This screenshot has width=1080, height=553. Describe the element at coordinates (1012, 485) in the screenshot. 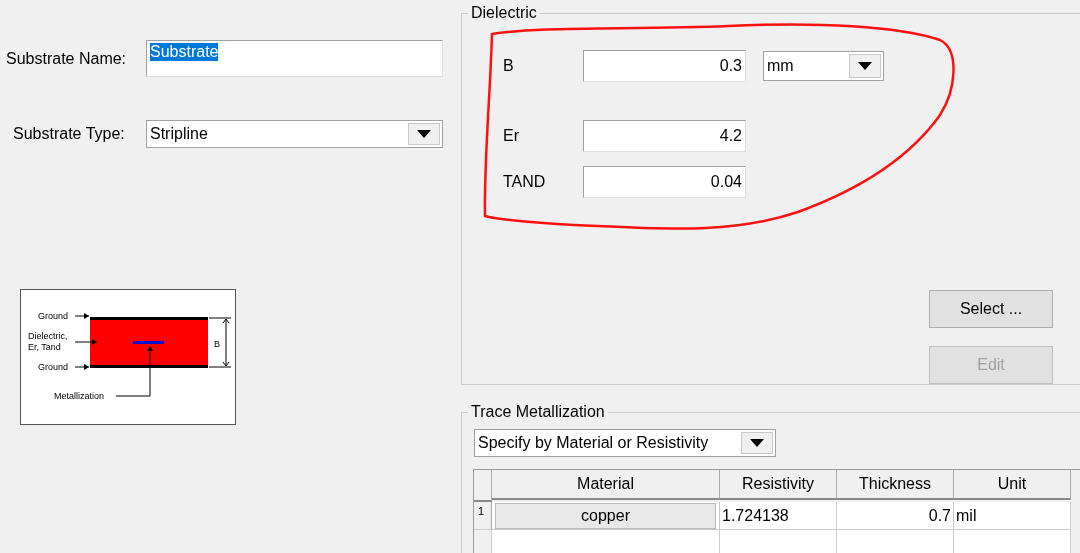

I see `column-header: Unit` at that location.